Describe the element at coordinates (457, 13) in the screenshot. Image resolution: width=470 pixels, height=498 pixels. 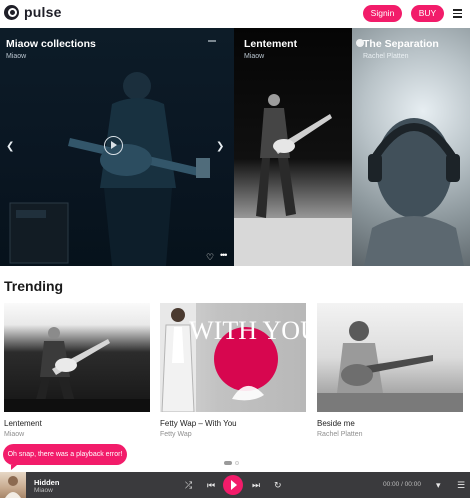
I see `hamburger-menu-icon` at that location.